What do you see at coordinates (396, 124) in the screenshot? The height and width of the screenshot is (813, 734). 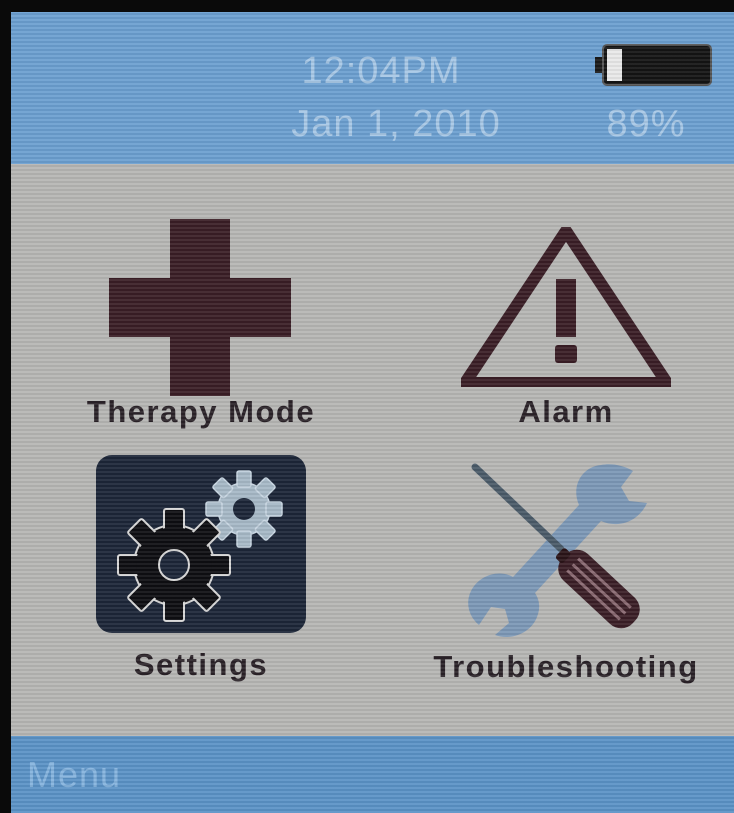 I see `clock-date: Jan 1, 2010` at bounding box center [396, 124].